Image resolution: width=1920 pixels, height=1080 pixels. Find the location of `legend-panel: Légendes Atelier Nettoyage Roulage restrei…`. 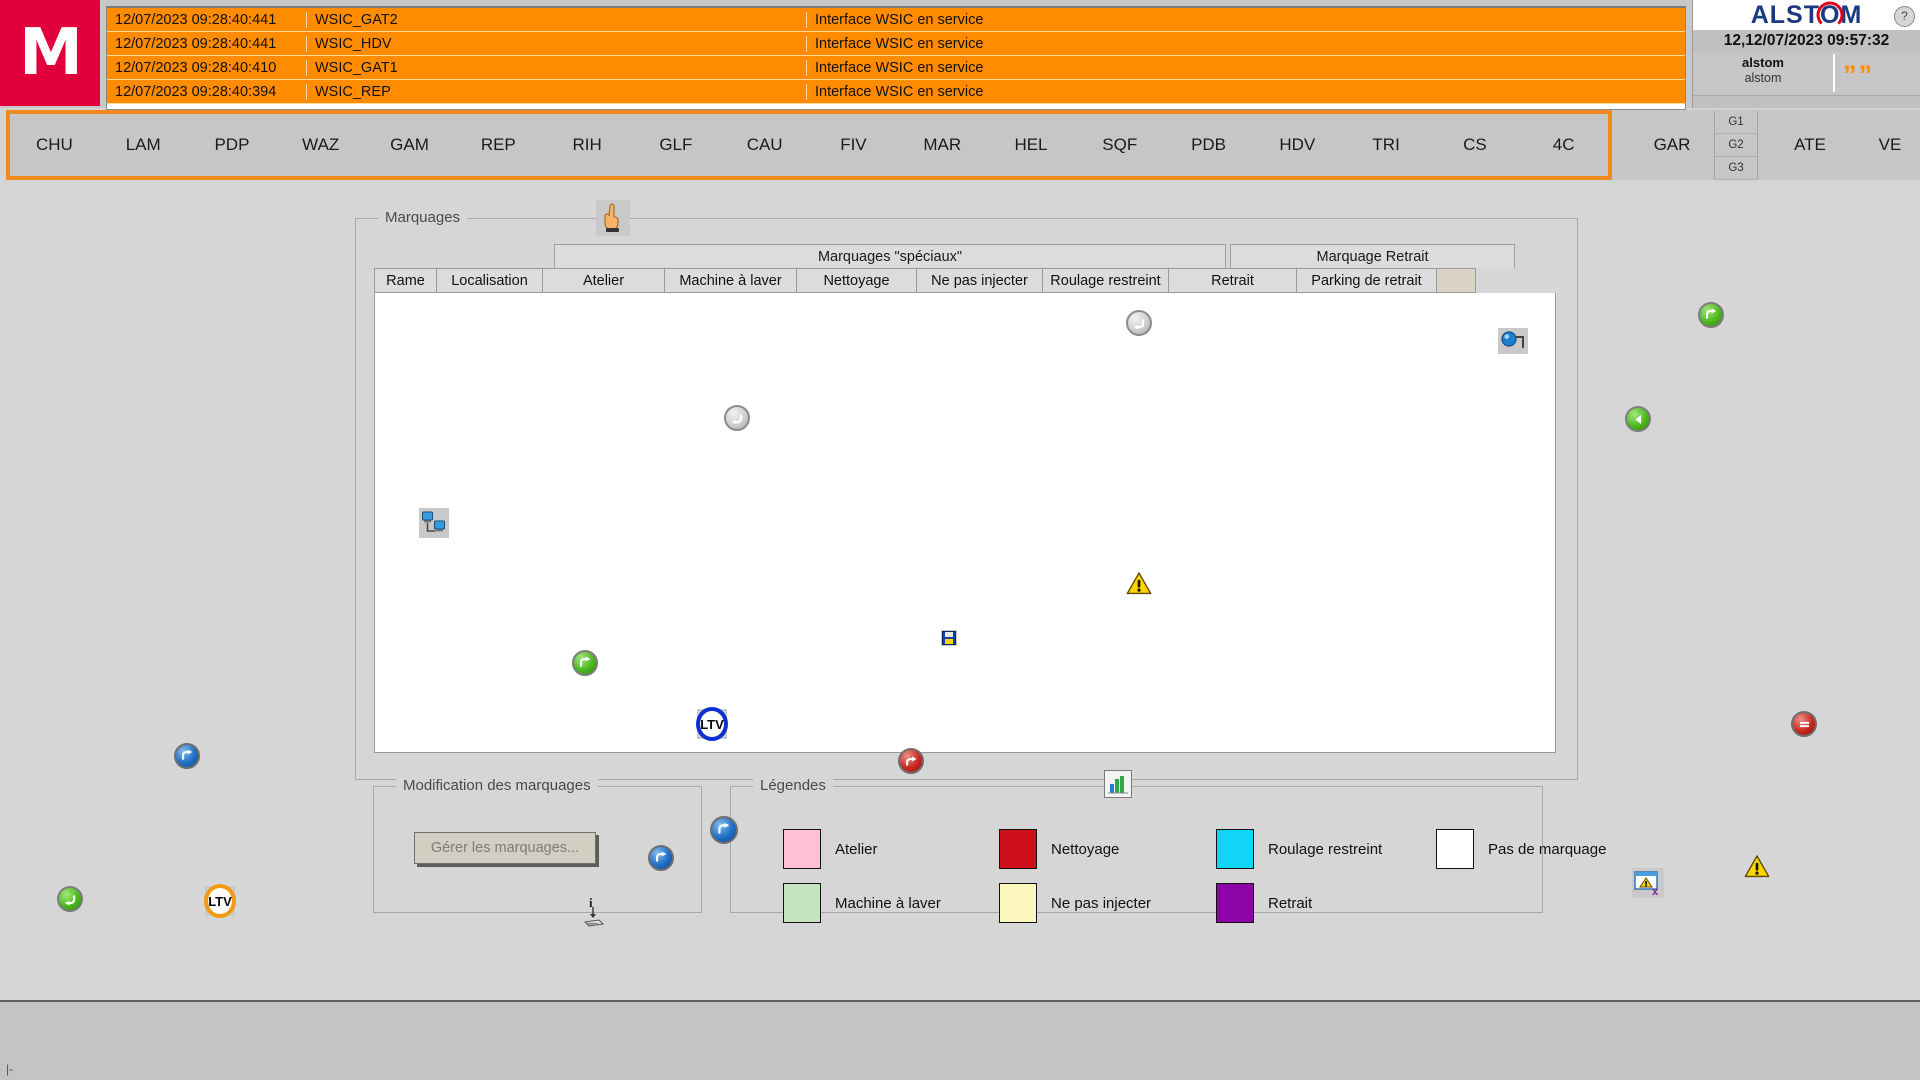

legend-panel: Légendes Atelier Nettoyage Roulage restrei… is located at coordinates (1168, 850).